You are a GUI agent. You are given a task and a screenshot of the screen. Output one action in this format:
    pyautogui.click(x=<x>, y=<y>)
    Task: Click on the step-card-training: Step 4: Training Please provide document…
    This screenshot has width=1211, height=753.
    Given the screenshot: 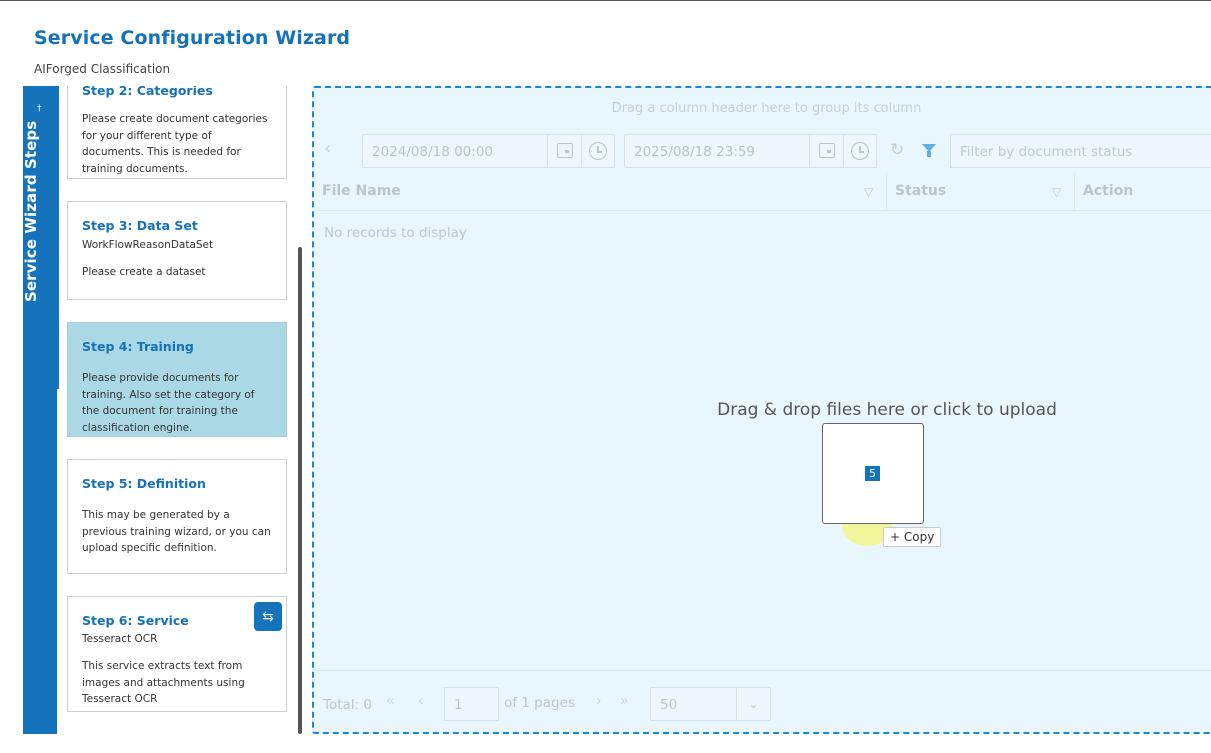 What is the action you would take?
    pyautogui.click(x=177, y=379)
    